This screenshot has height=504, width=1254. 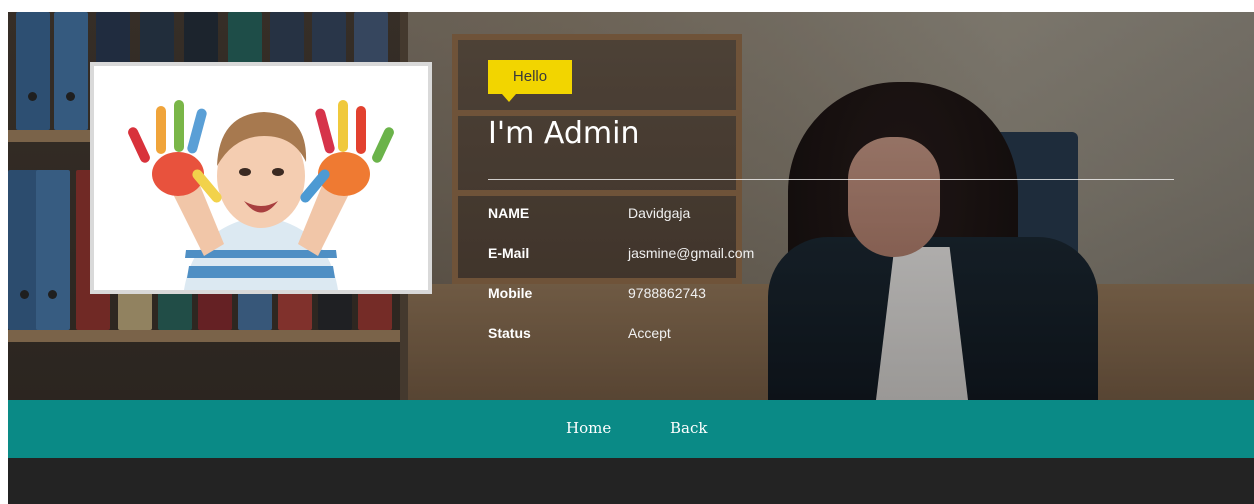 I want to click on child-painted-hands-image, so click(x=261, y=178).